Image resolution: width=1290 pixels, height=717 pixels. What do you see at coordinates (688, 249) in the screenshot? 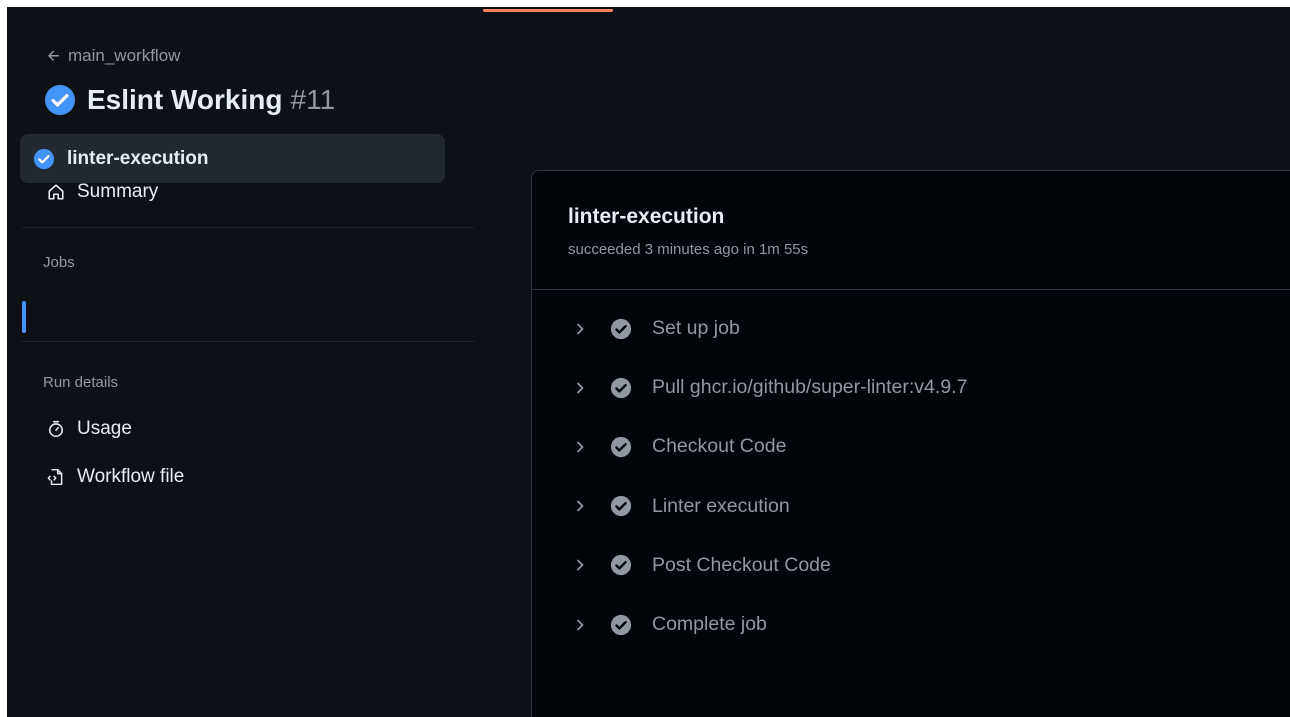
I see `job-status-text: succeeded 3 minutes ago in 1m 55s` at bounding box center [688, 249].